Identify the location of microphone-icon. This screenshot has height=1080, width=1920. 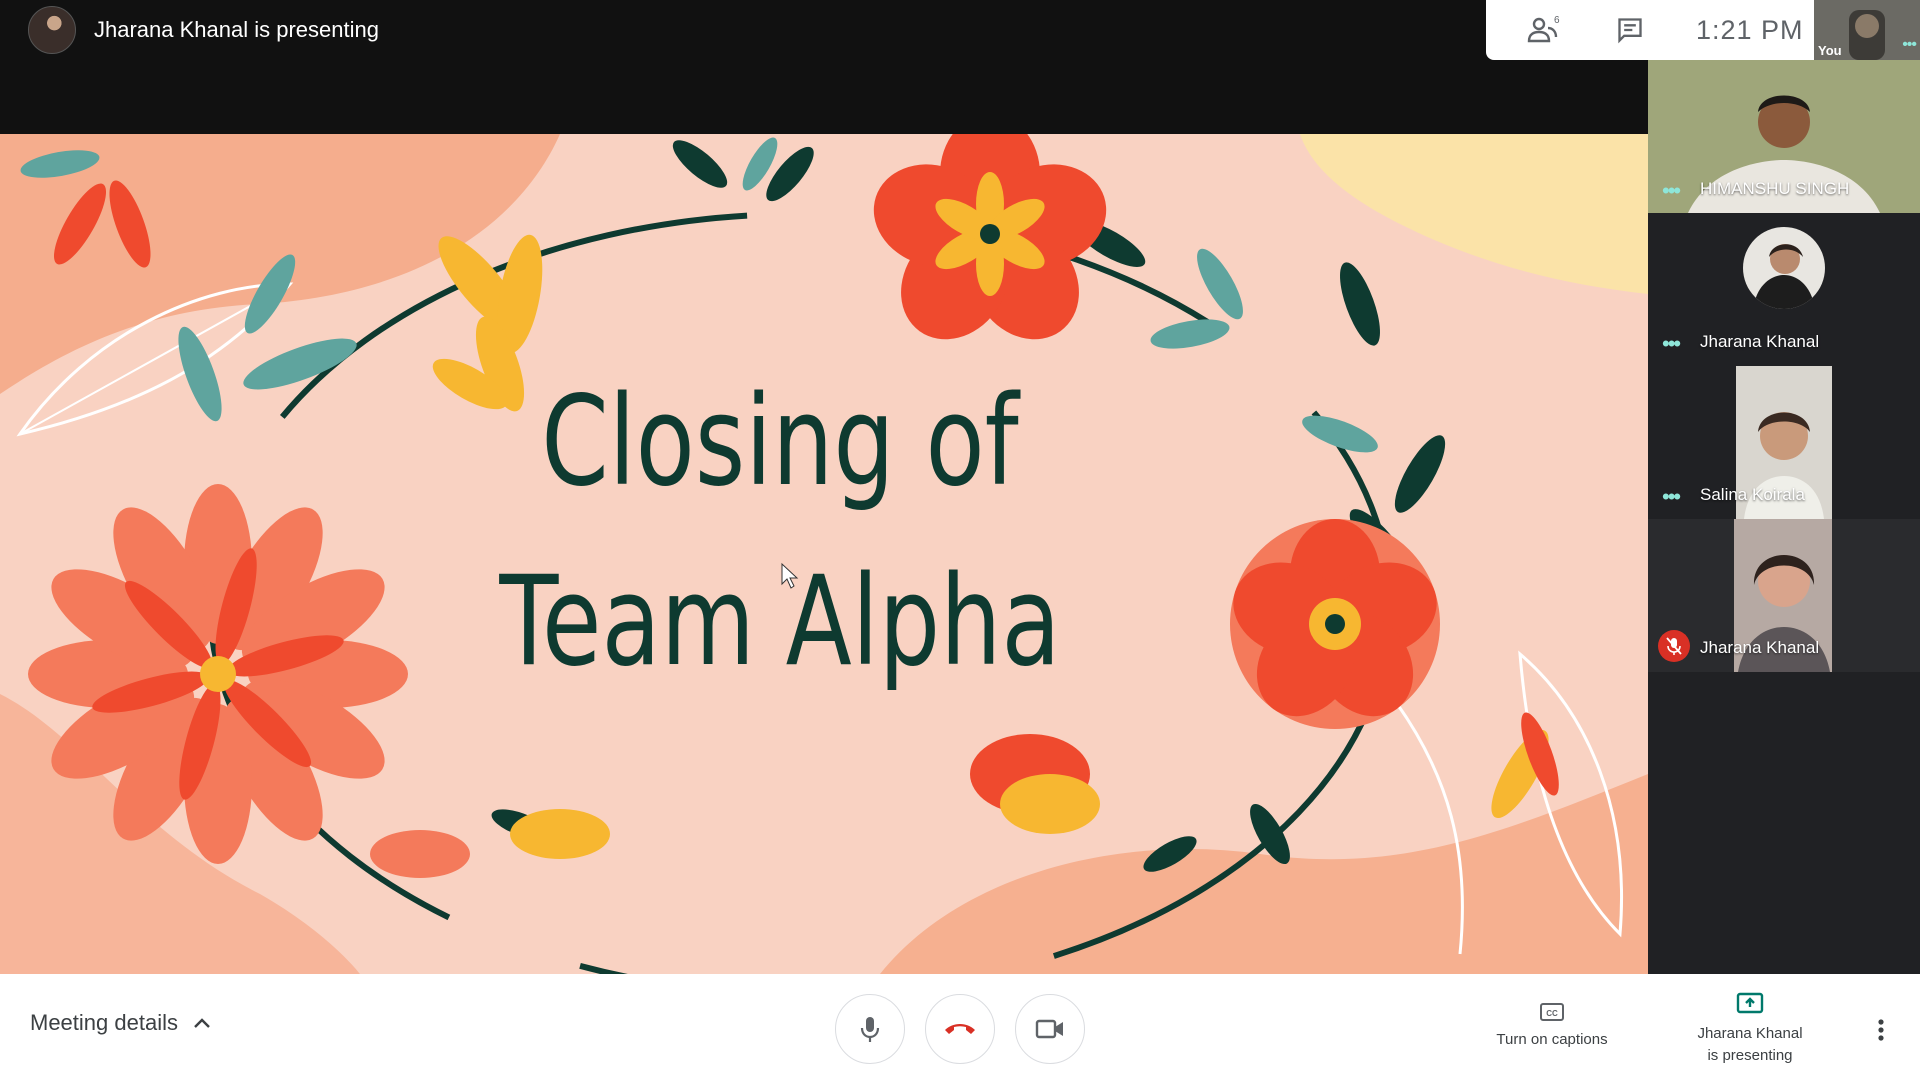
(870, 1029).